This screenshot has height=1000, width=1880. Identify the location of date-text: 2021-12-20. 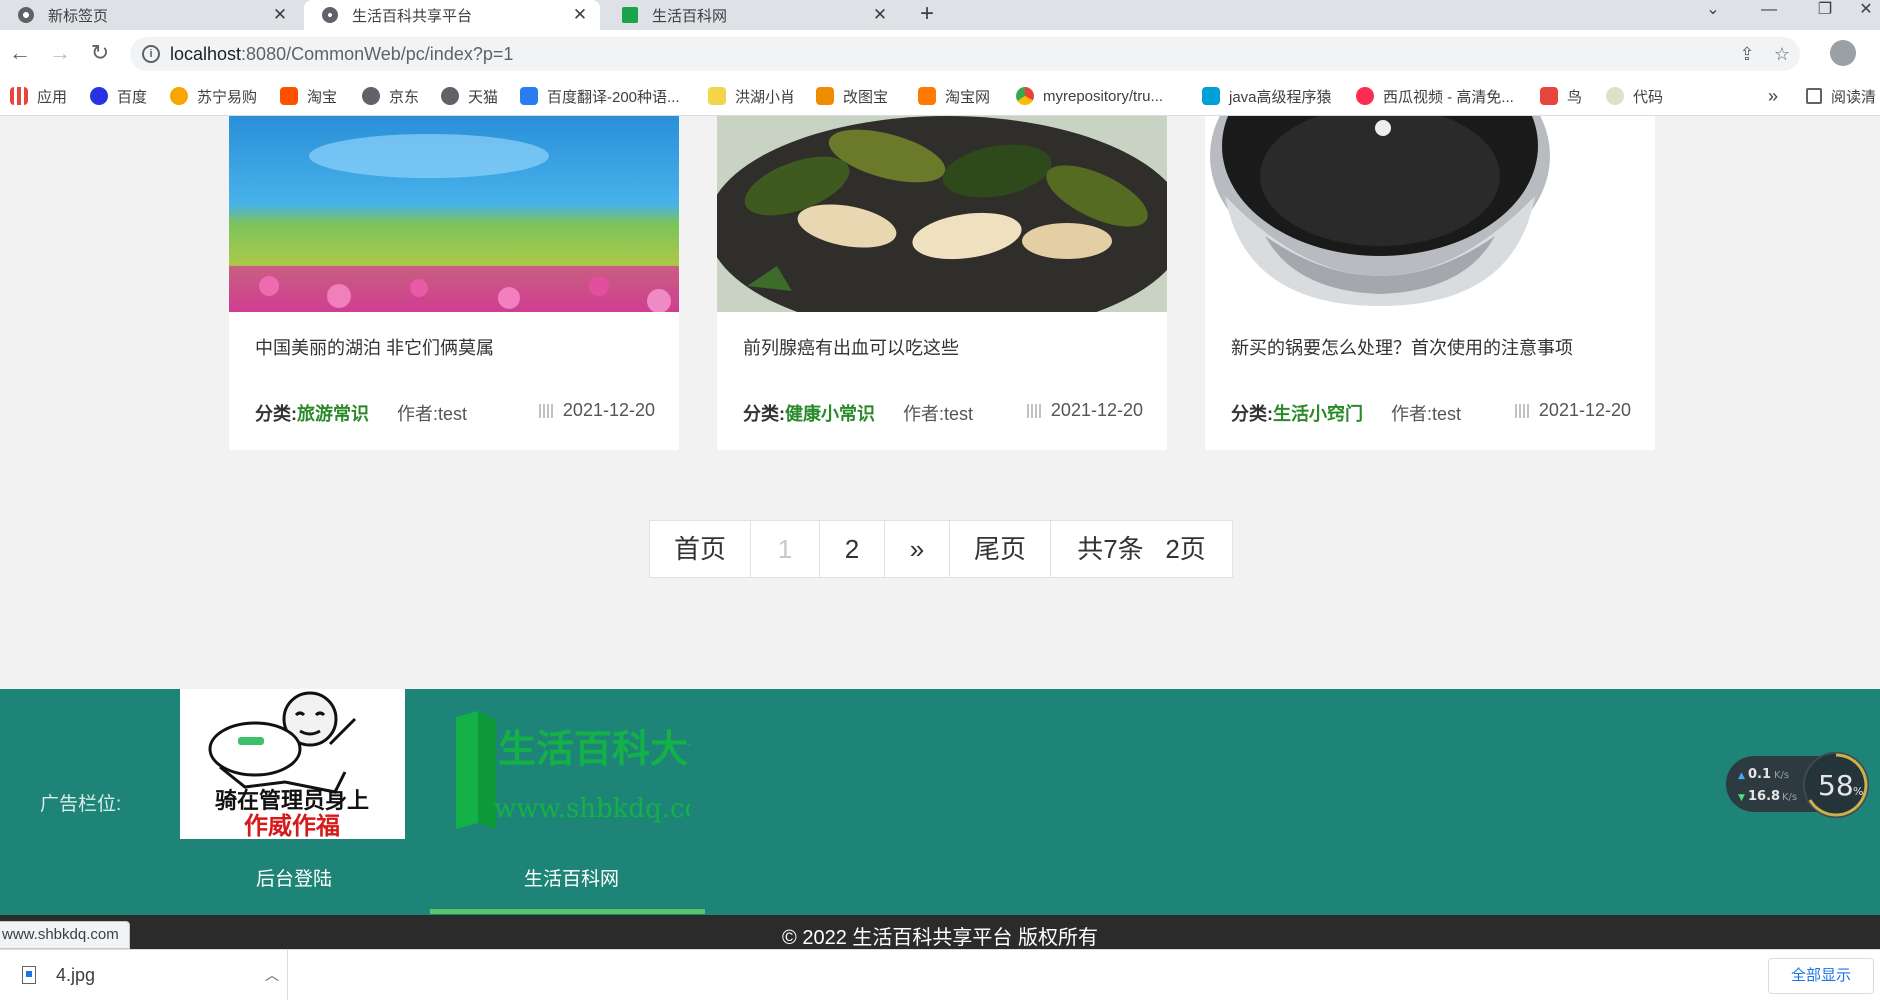
(1584, 410).